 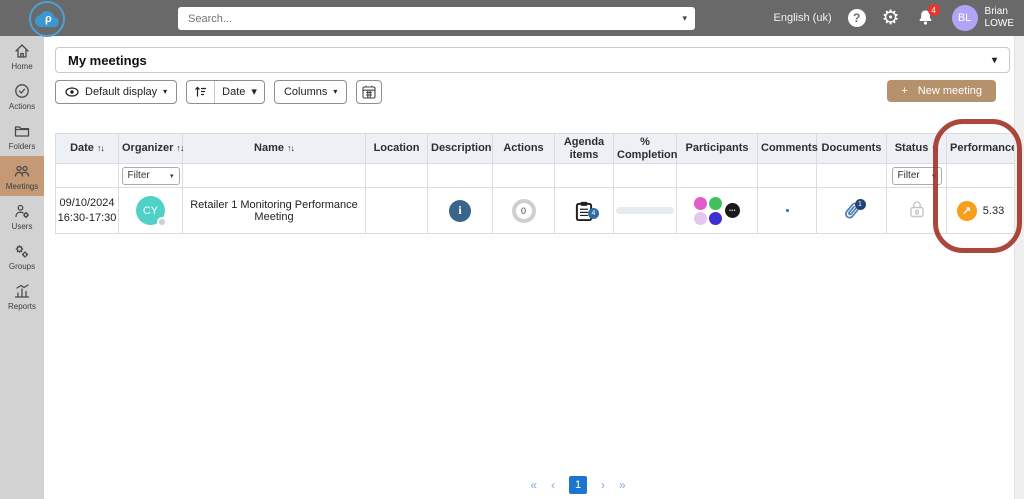 I want to click on plus-icon: +, so click(x=904, y=91).